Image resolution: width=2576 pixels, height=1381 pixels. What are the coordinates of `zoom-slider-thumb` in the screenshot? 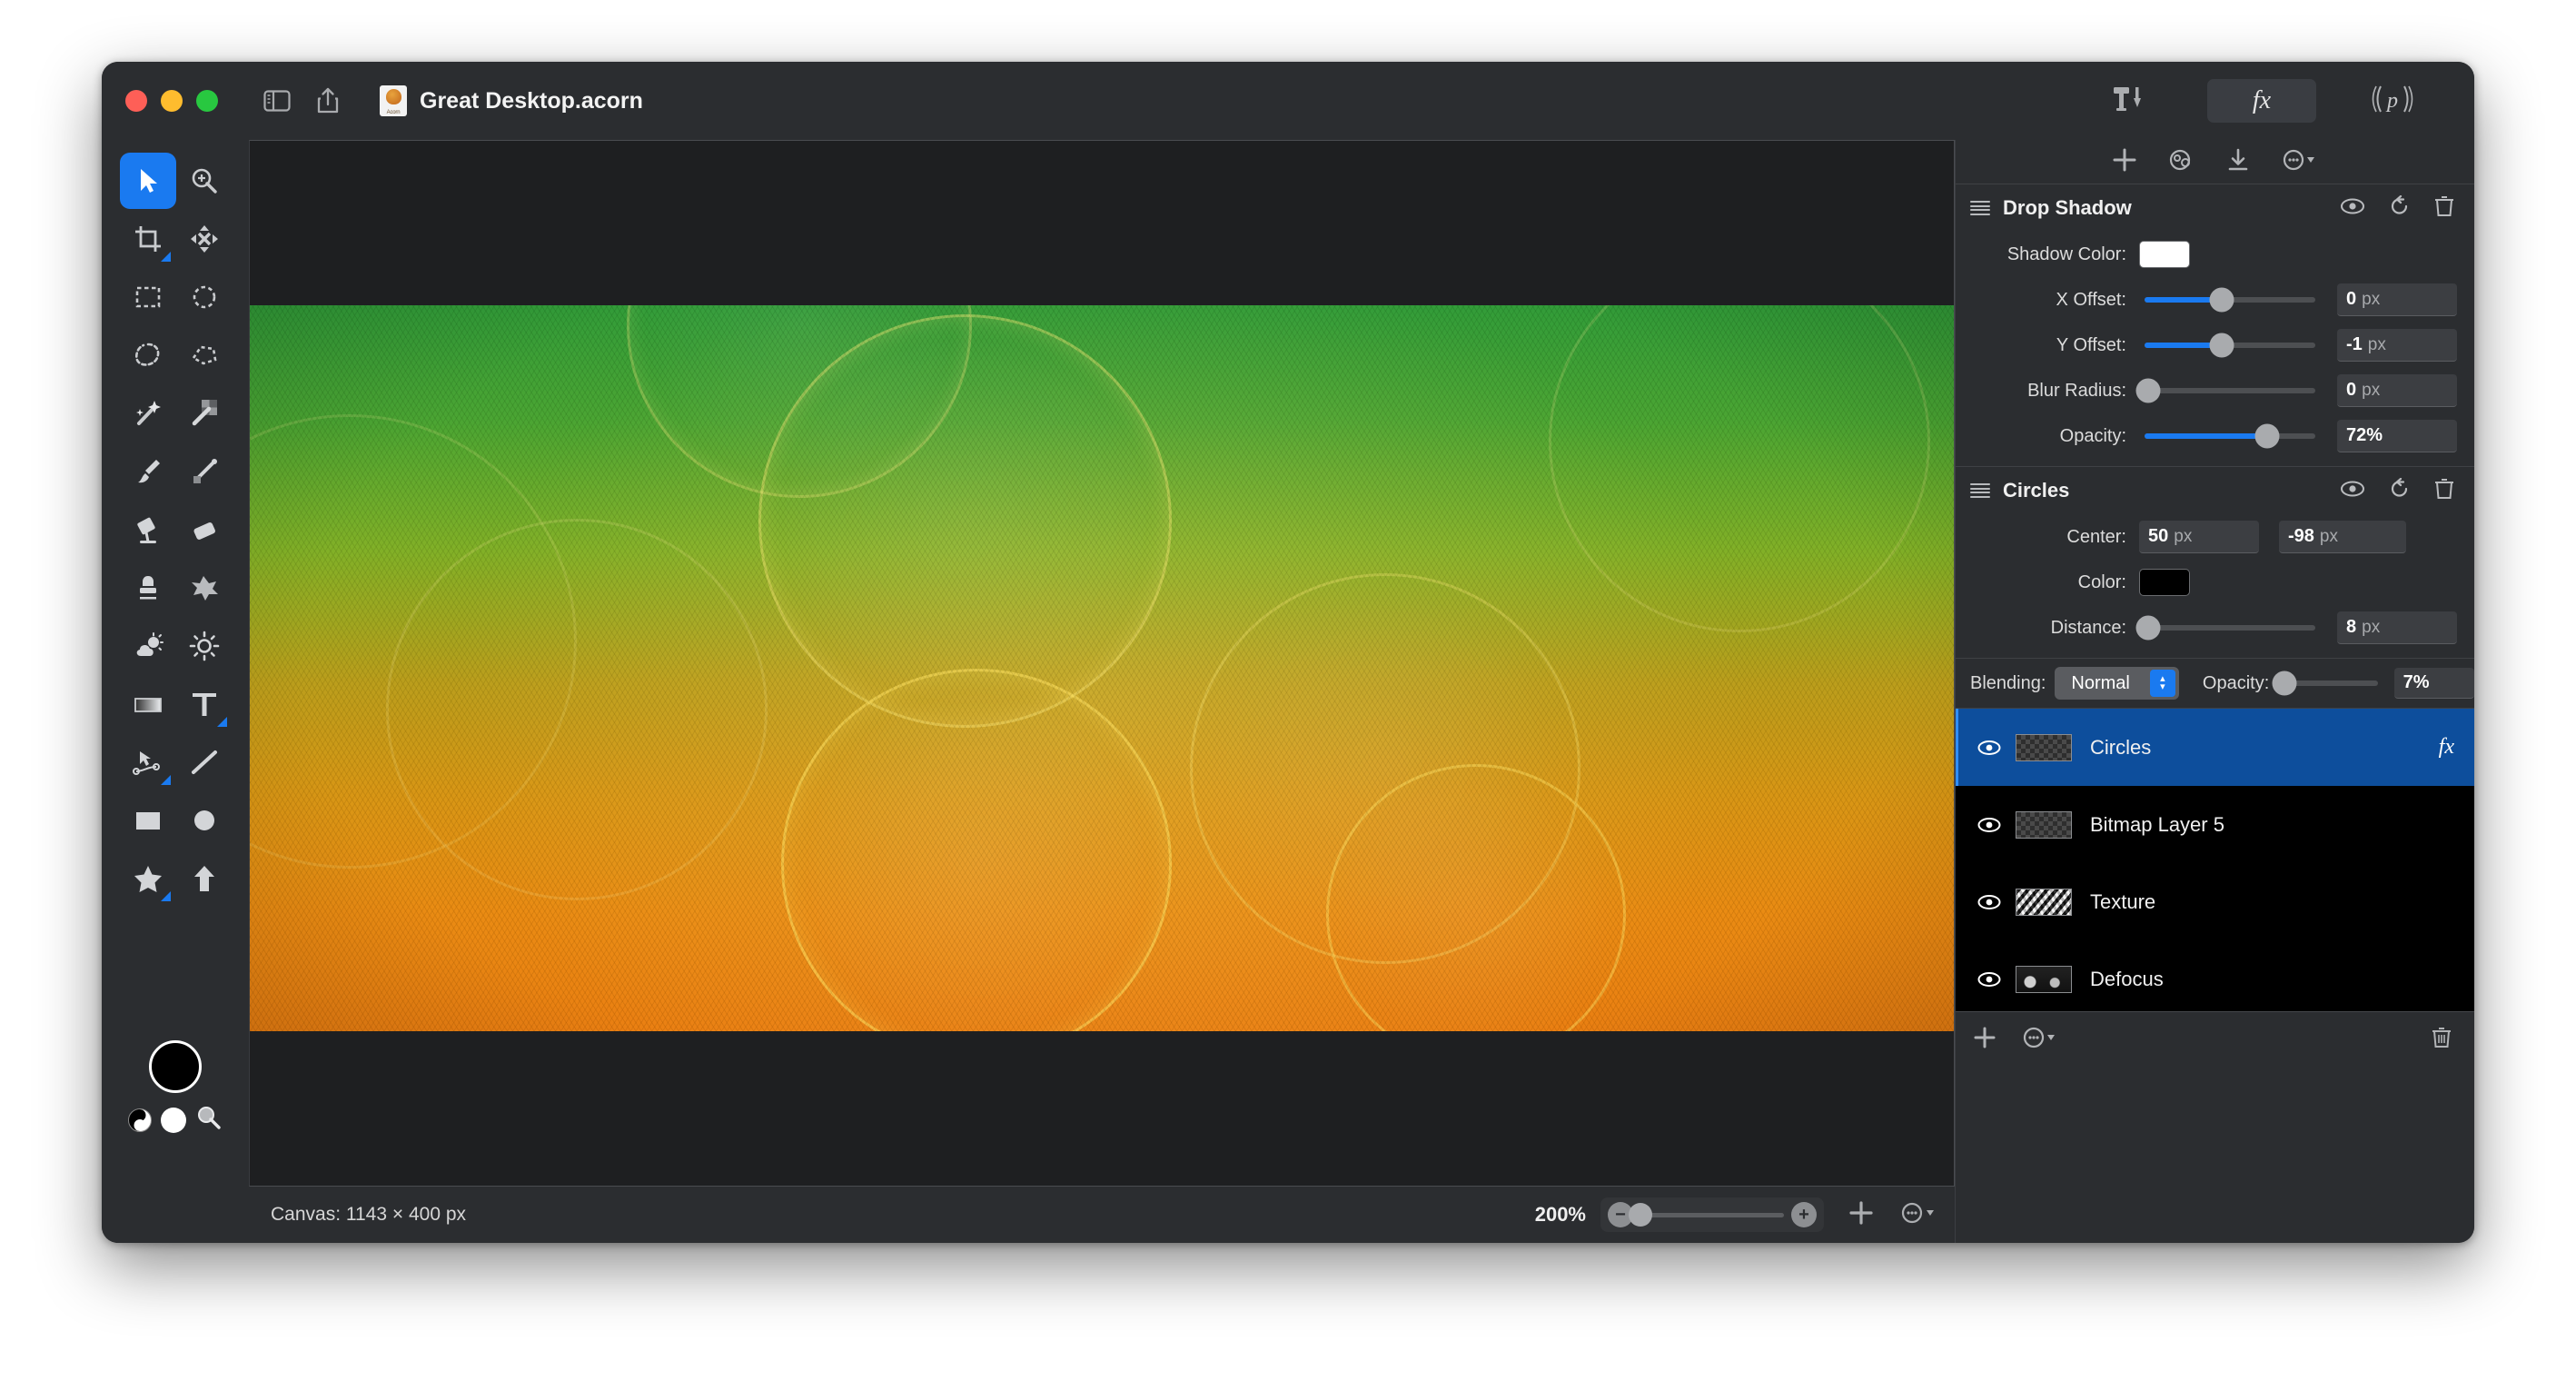 It's located at (1640, 1215).